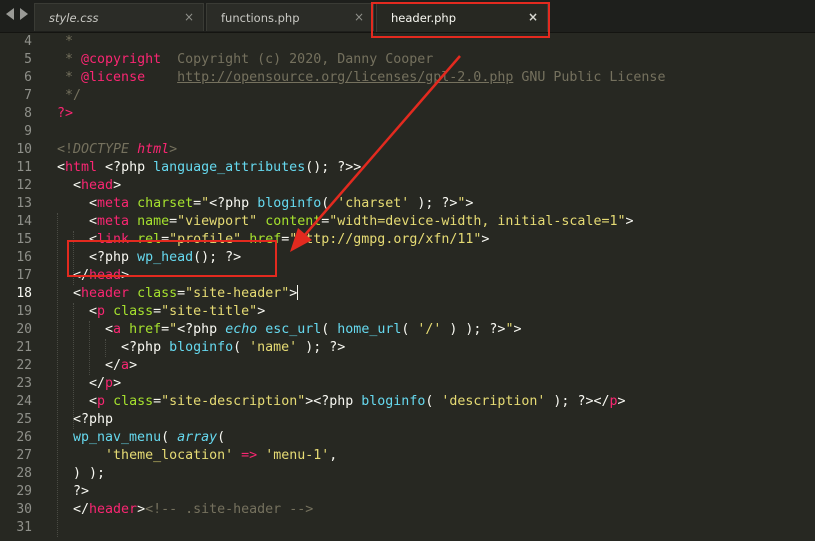  I want to click on annotation-arrow, so click(375, 153).